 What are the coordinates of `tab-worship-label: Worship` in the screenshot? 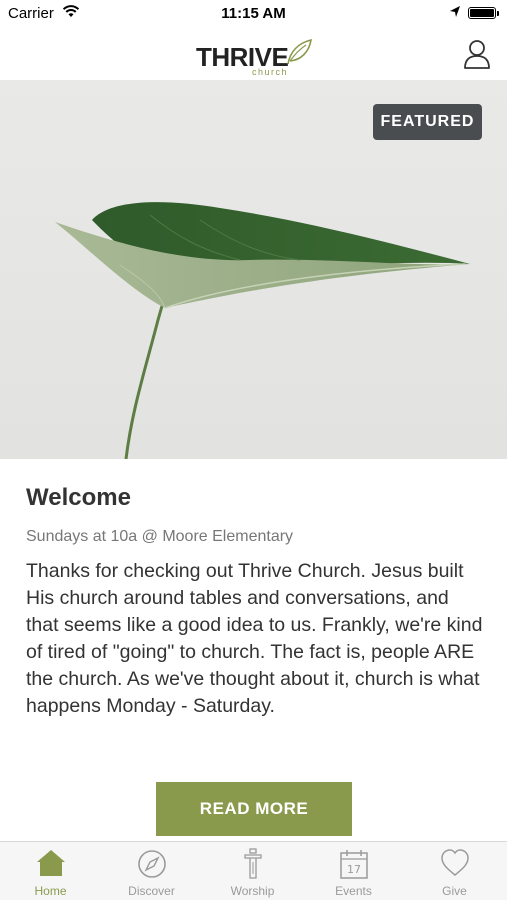 It's located at (252, 891).